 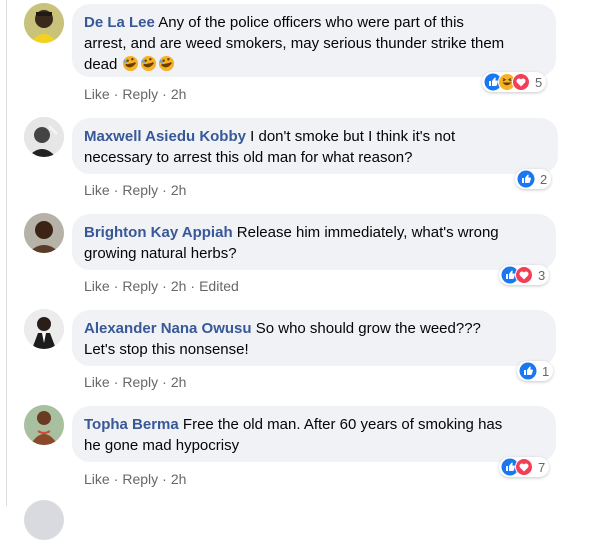 I want to click on reaction-summary: 3, so click(x=524, y=275).